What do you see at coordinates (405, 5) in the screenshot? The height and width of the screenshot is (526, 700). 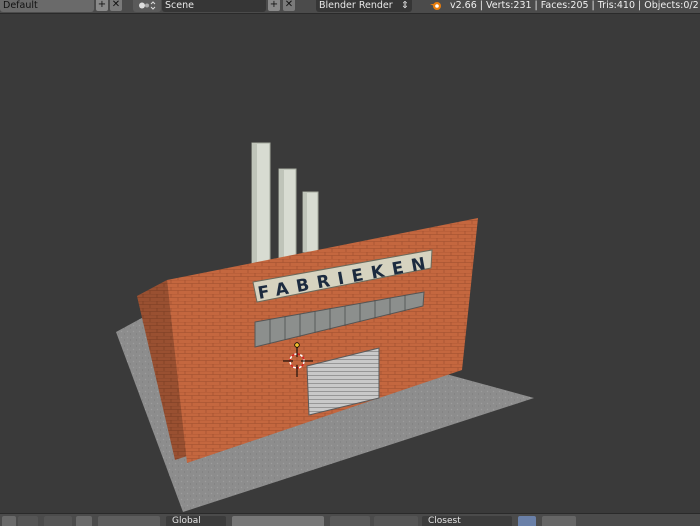 I see `dropdown-arrows-icon: ⇕` at bounding box center [405, 5].